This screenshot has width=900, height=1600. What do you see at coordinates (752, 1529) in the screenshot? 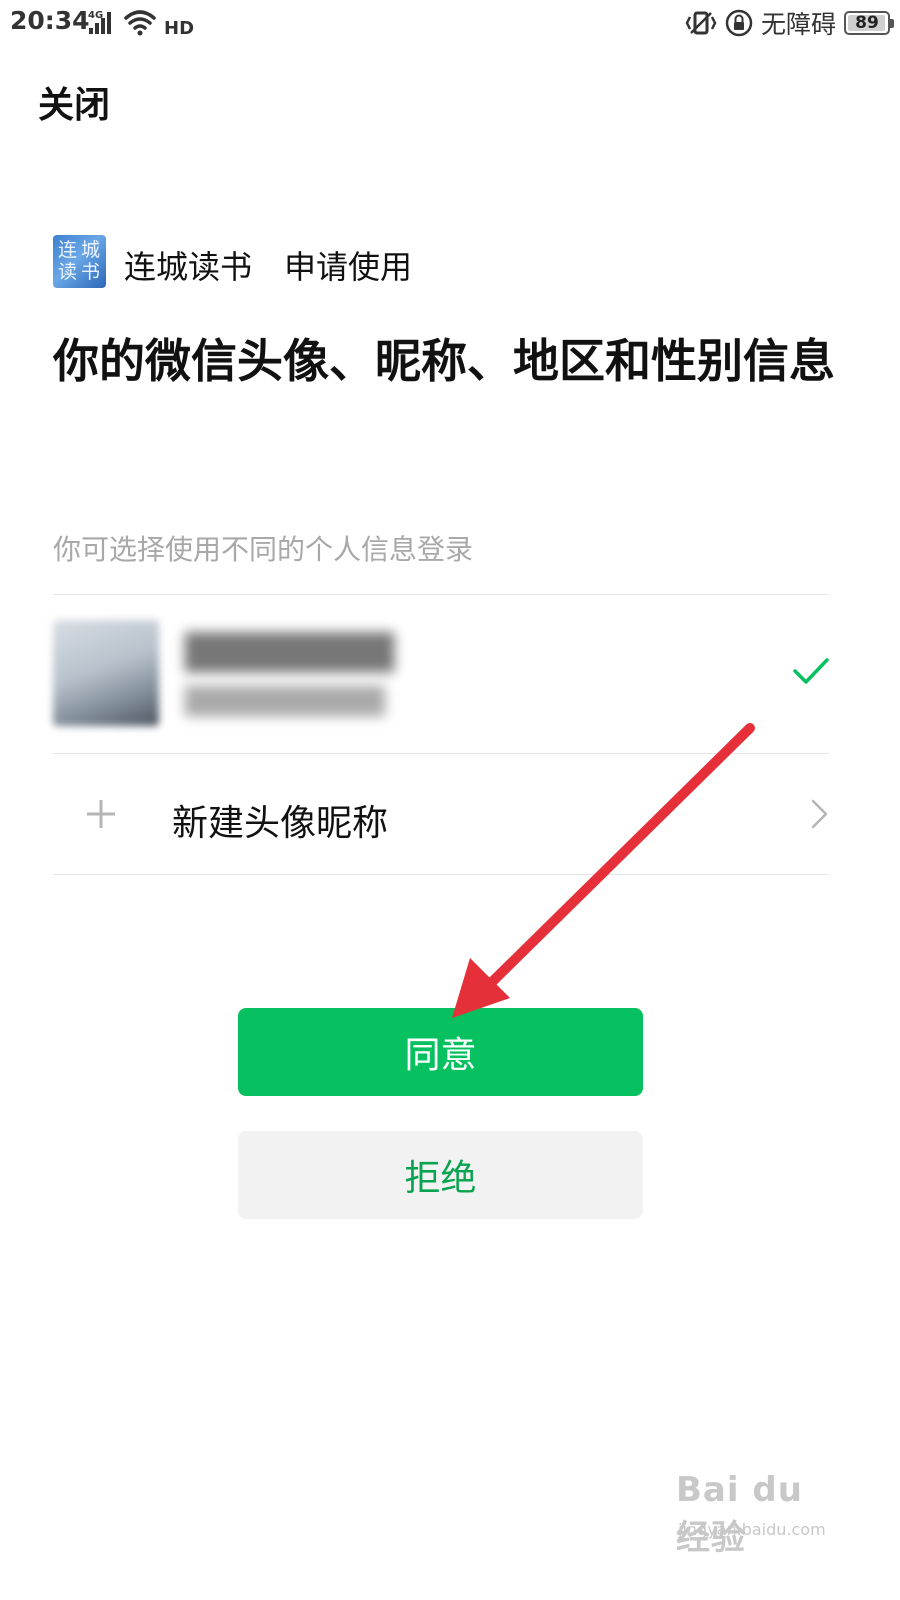
I see `watermark-url: jingyan.baidu.com` at bounding box center [752, 1529].